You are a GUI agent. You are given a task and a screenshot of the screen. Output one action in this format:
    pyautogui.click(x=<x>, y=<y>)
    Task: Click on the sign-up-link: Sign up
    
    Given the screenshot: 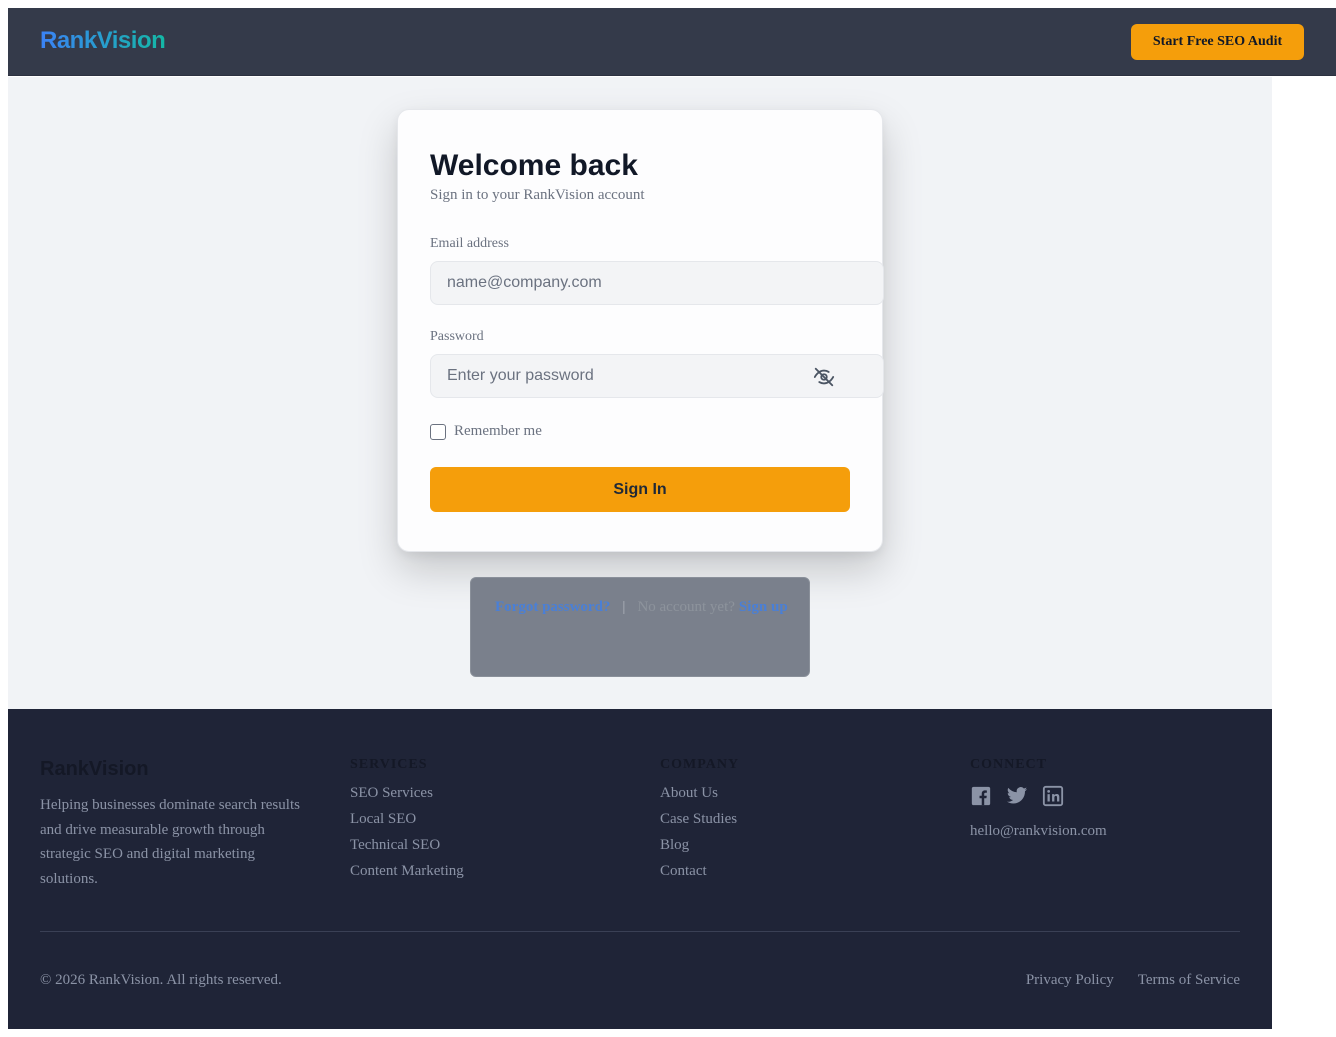 What is the action you would take?
    pyautogui.click(x=763, y=607)
    